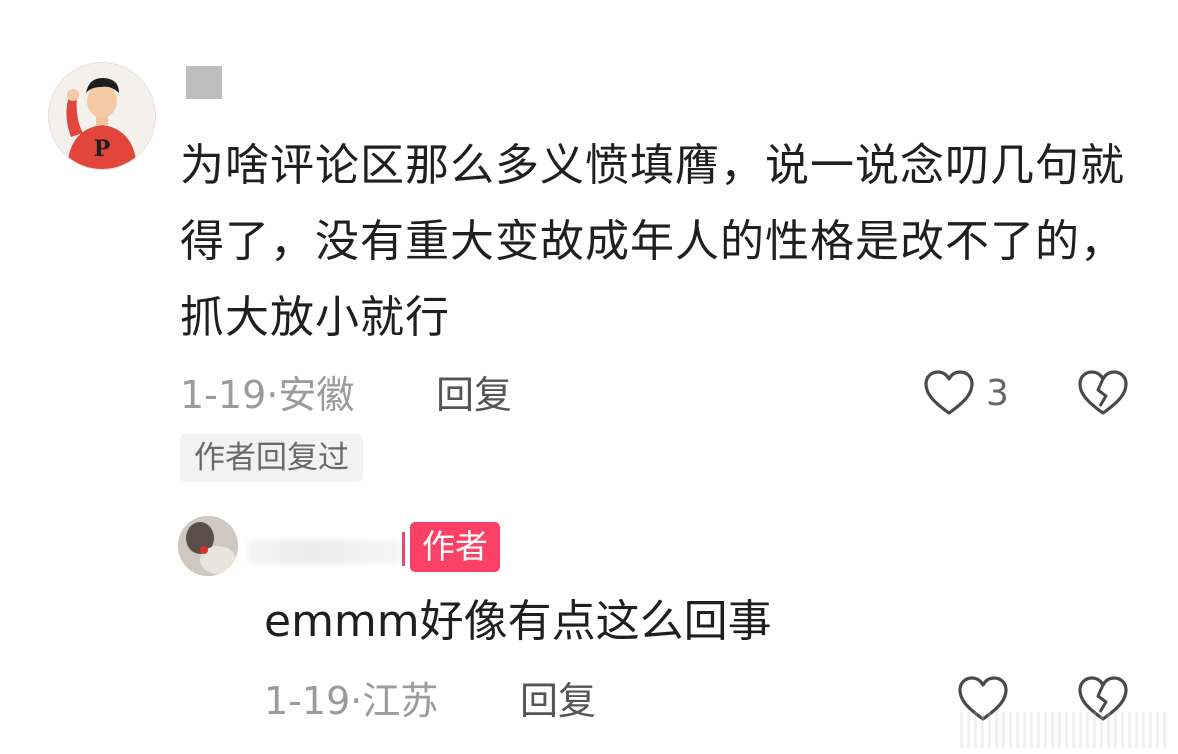 This screenshot has height=754, width=1178. What do you see at coordinates (400, 701) in the screenshot?
I see `reply-location: 江苏` at bounding box center [400, 701].